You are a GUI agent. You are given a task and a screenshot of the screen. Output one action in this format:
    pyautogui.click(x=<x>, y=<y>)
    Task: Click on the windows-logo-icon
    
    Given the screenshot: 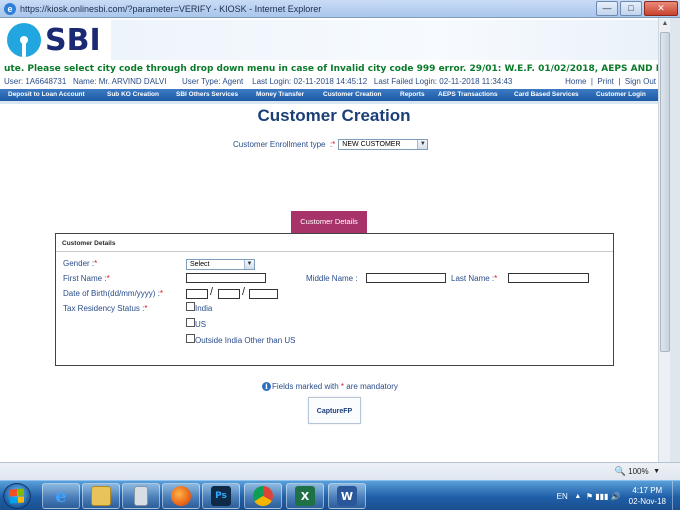 What is the action you would take?
    pyautogui.click(x=17, y=496)
    